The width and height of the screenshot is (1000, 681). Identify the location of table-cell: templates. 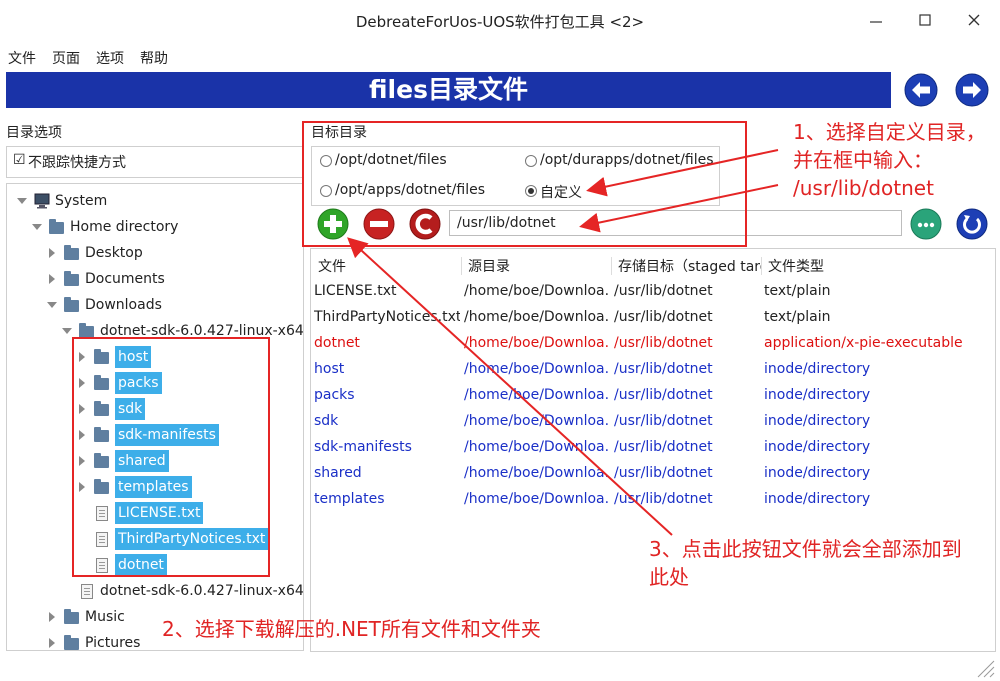
(387, 499).